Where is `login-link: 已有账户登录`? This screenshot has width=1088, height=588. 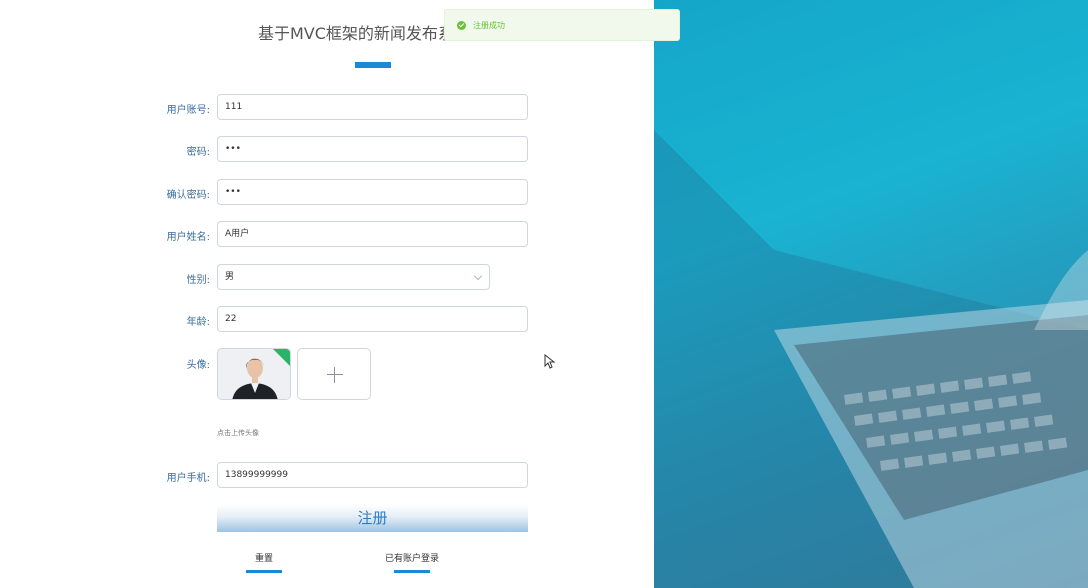
login-link: 已有账户登录 is located at coordinates (412, 557).